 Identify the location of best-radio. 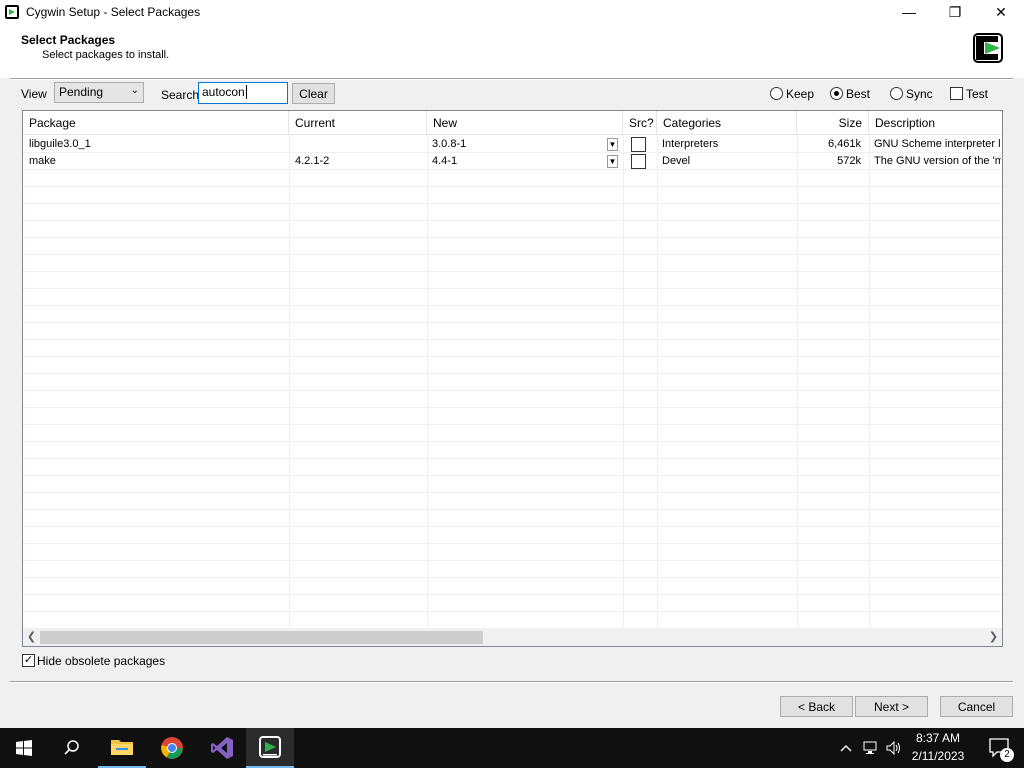
(836, 93).